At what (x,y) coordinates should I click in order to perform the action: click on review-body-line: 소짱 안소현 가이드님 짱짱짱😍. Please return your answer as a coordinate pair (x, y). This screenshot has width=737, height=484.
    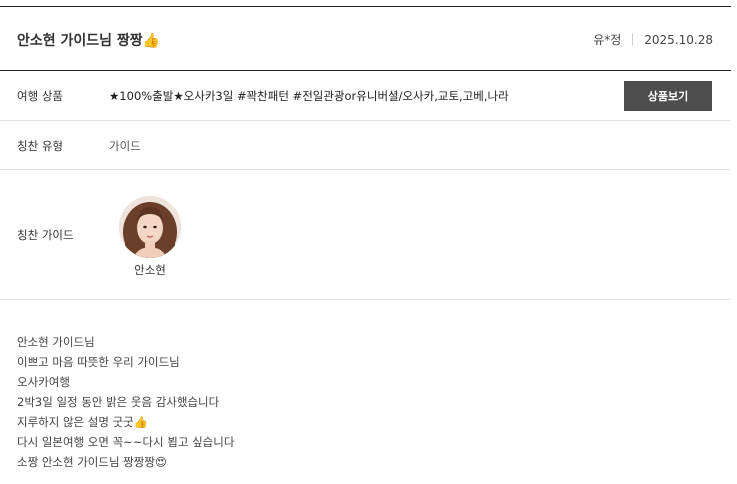
    Looking at the image, I should click on (92, 462).